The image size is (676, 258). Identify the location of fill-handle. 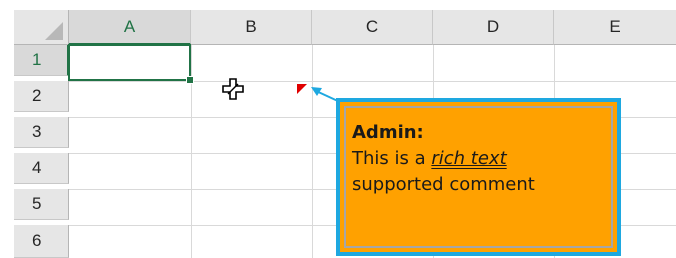
(190, 80).